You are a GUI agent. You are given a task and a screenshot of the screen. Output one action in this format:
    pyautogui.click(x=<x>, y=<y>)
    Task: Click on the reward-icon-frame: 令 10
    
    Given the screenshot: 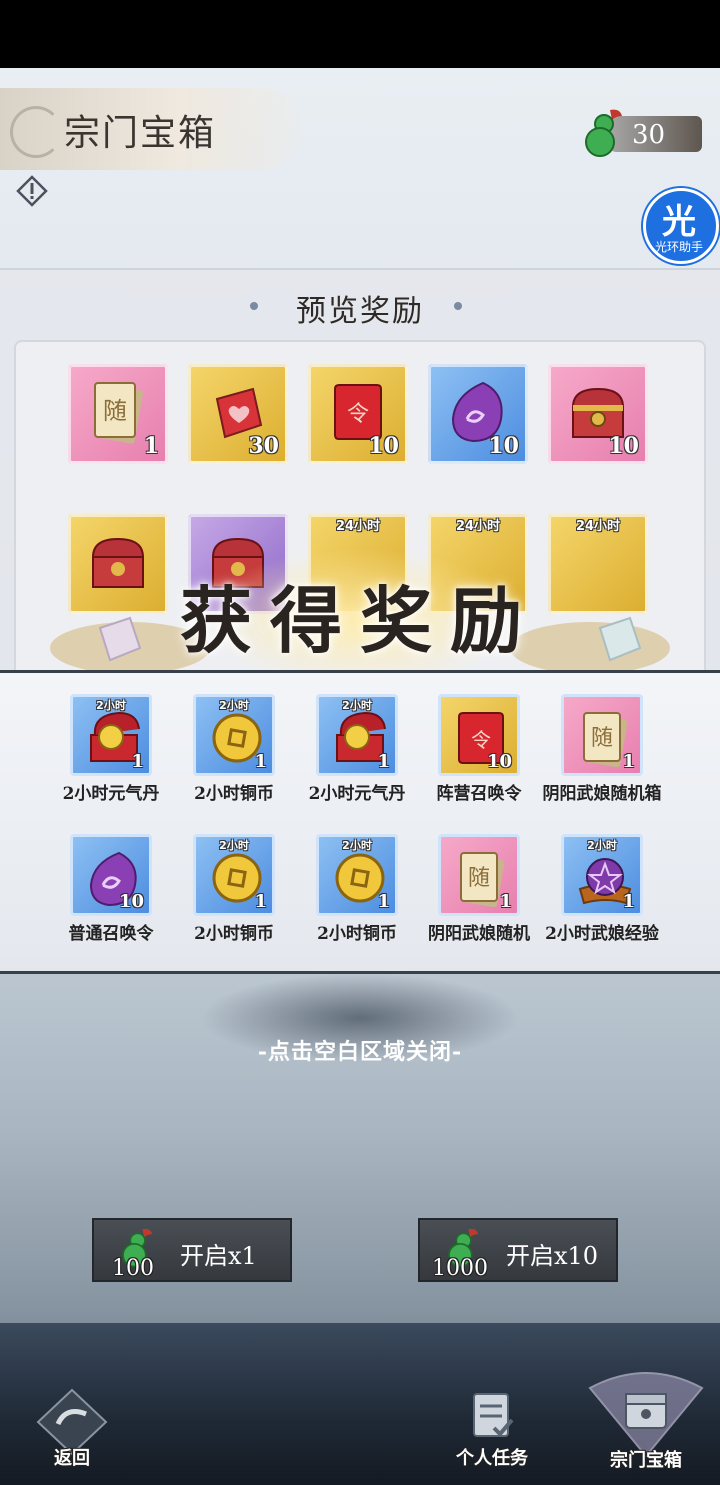 What is the action you would take?
    pyautogui.click(x=479, y=735)
    